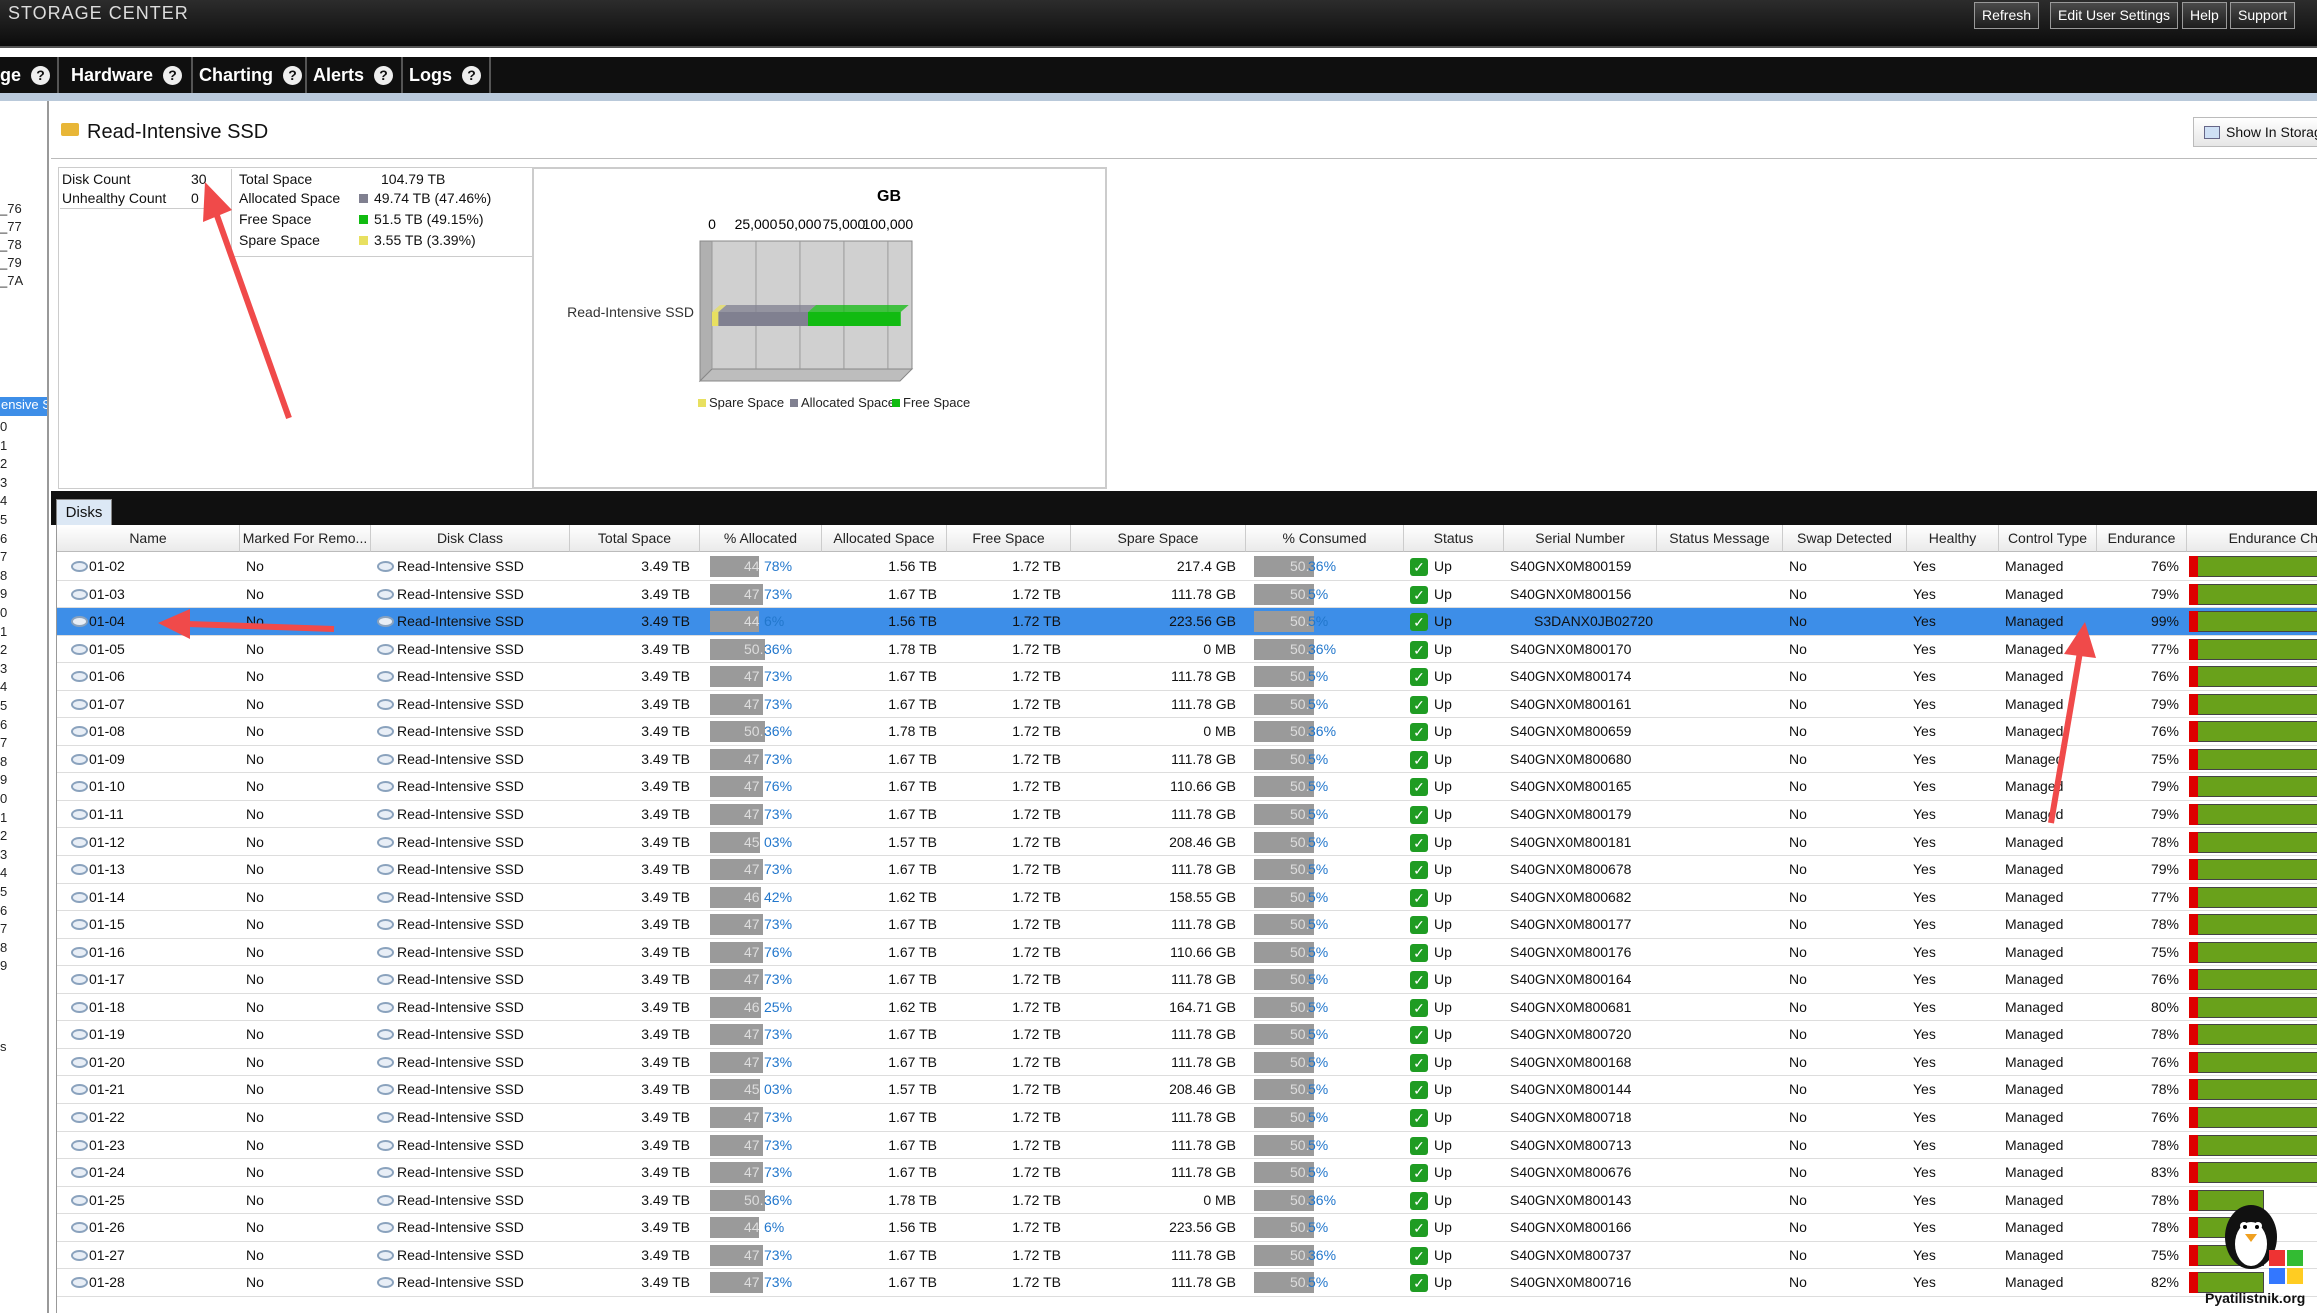 The height and width of the screenshot is (1316, 2317). Describe the element at coordinates (158, 621) in the screenshot. I see `disk-name: 01-04` at that location.